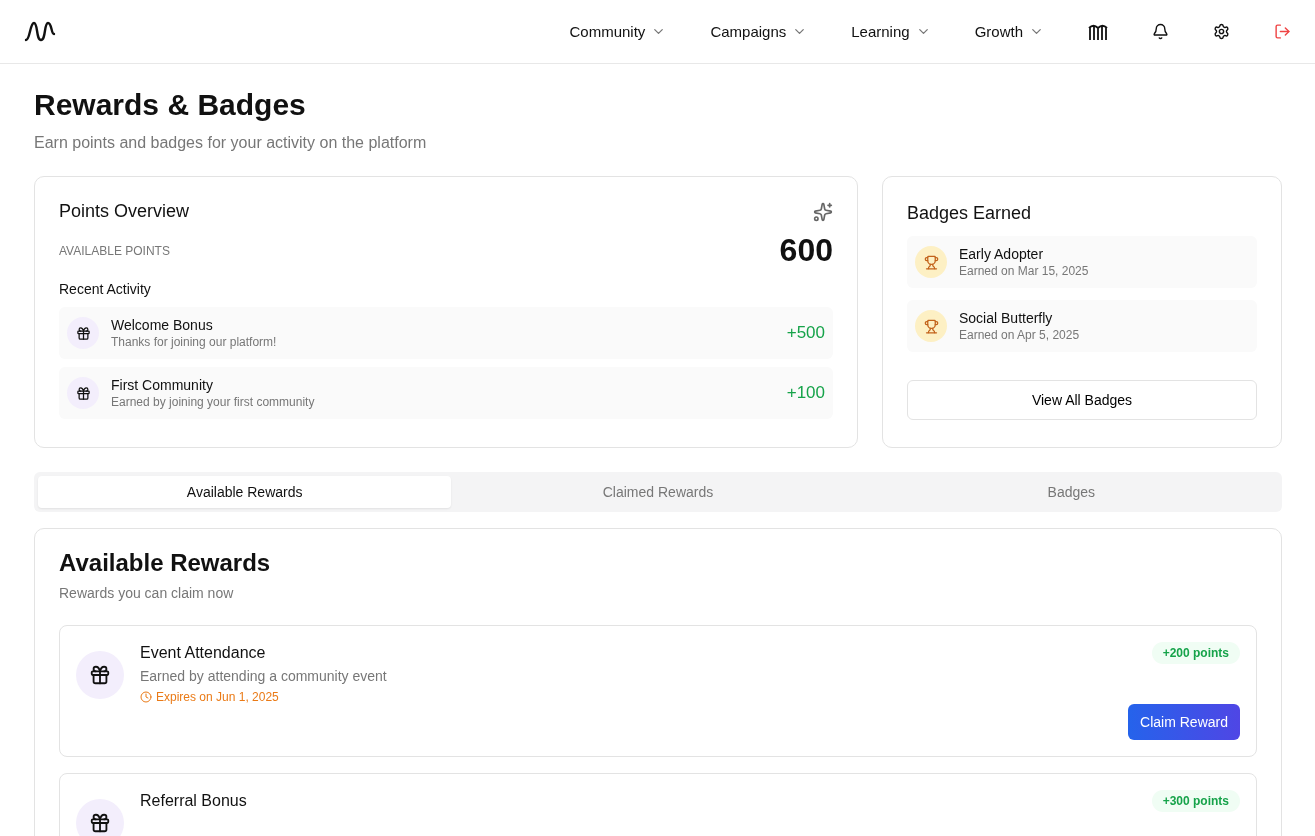 This screenshot has width=1315, height=836. What do you see at coordinates (264, 676) in the screenshot?
I see `reward-description: Earned by attending a community event` at bounding box center [264, 676].